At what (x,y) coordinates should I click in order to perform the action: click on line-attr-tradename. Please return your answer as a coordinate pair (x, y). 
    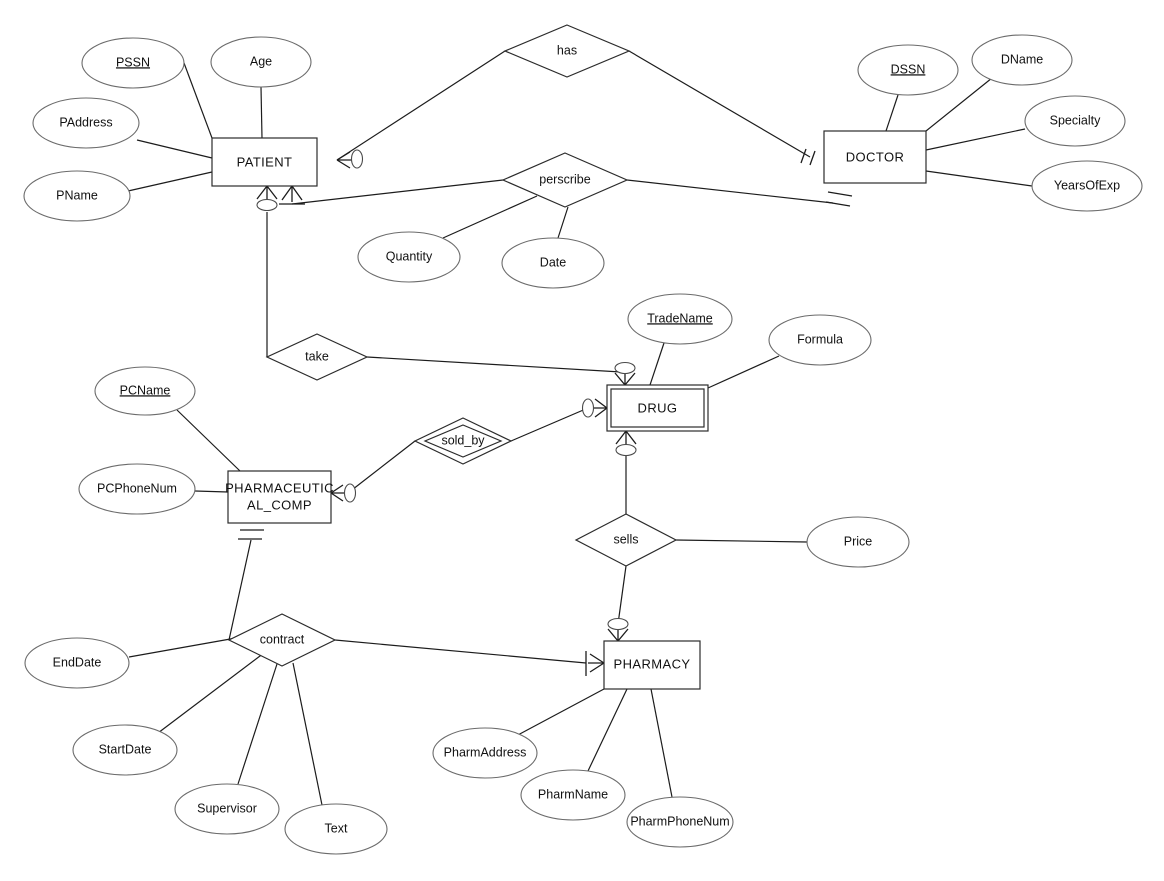
    Looking at the image, I should click on (657, 364).